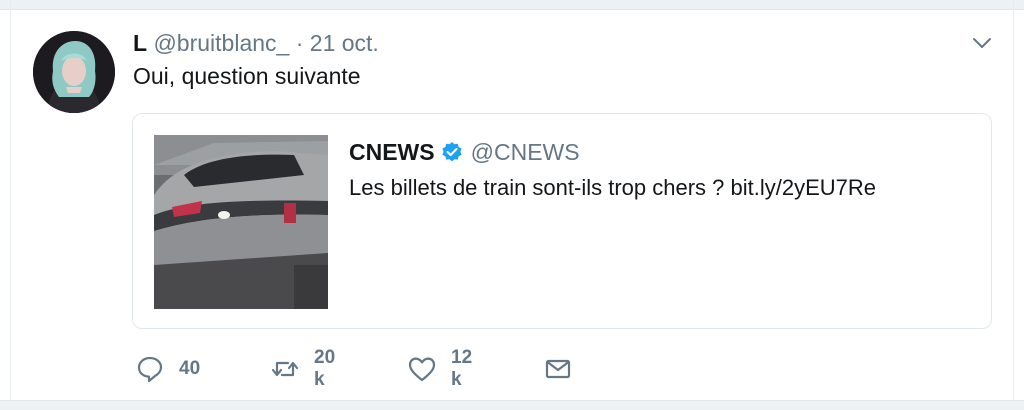 The height and width of the screenshot is (410, 1024). Describe the element at coordinates (525, 152) in the screenshot. I see `quoted-author-handle: @CNEWS` at that location.